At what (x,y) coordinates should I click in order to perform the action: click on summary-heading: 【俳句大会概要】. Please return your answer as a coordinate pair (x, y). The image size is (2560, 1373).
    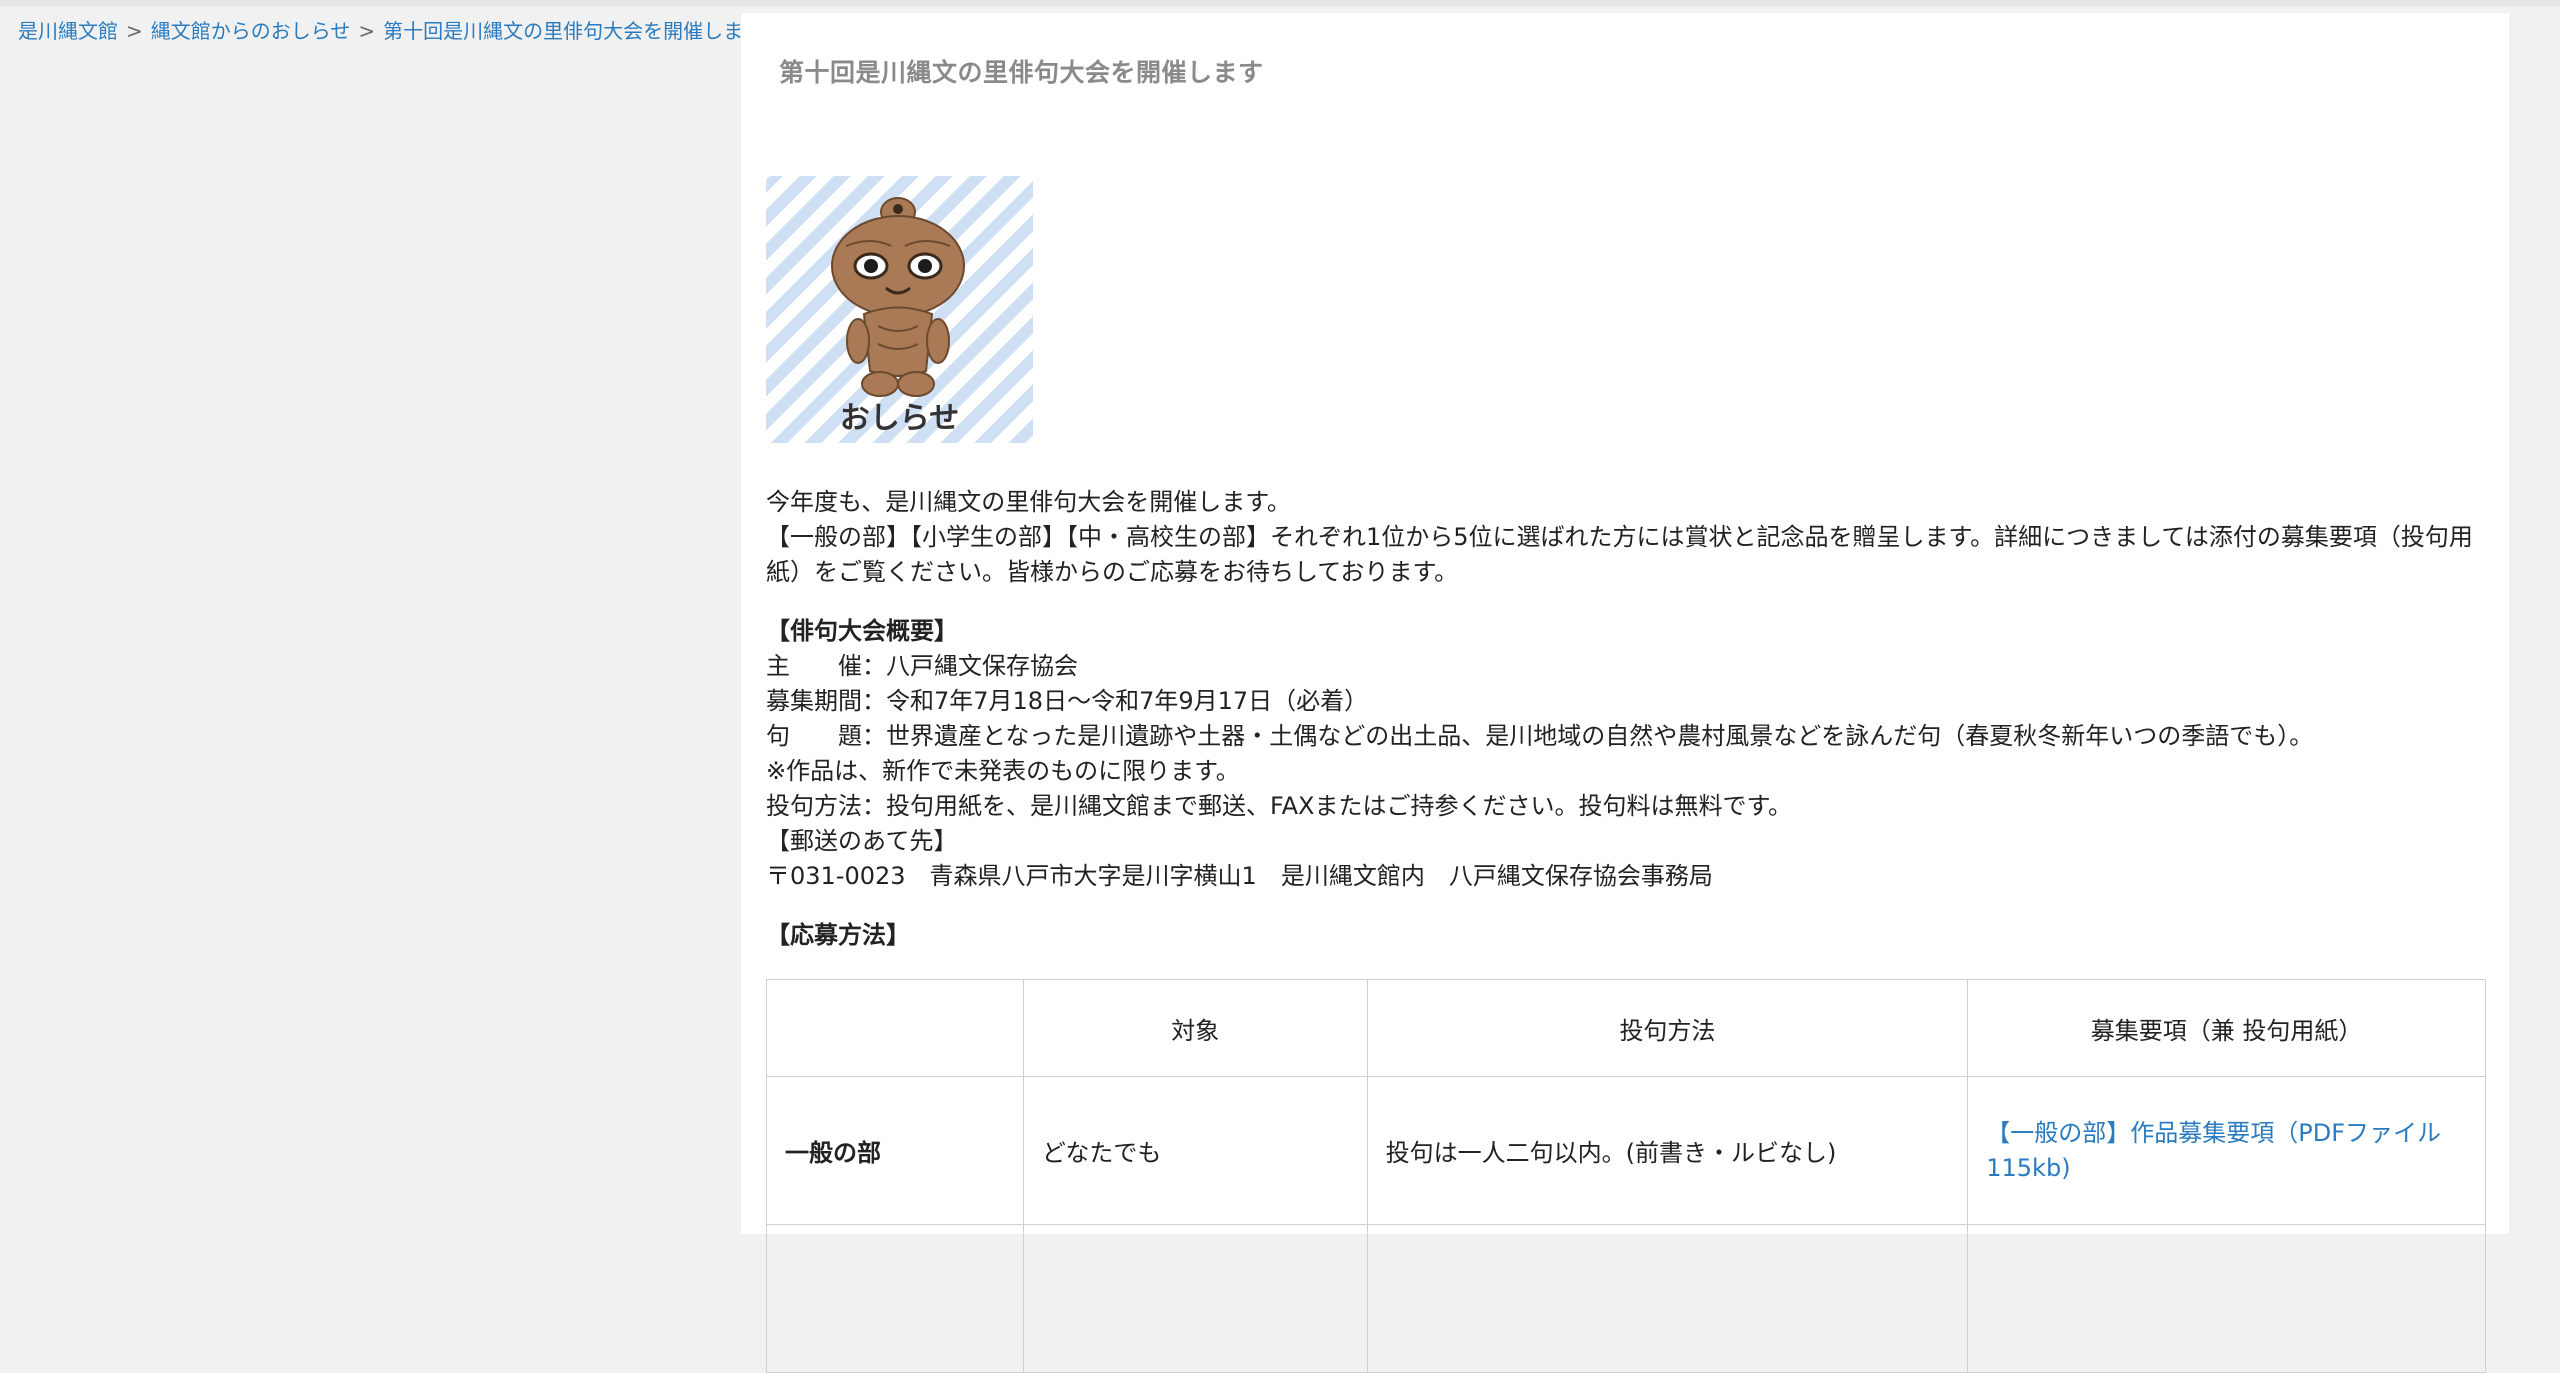
    Looking at the image, I should click on (862, 631).